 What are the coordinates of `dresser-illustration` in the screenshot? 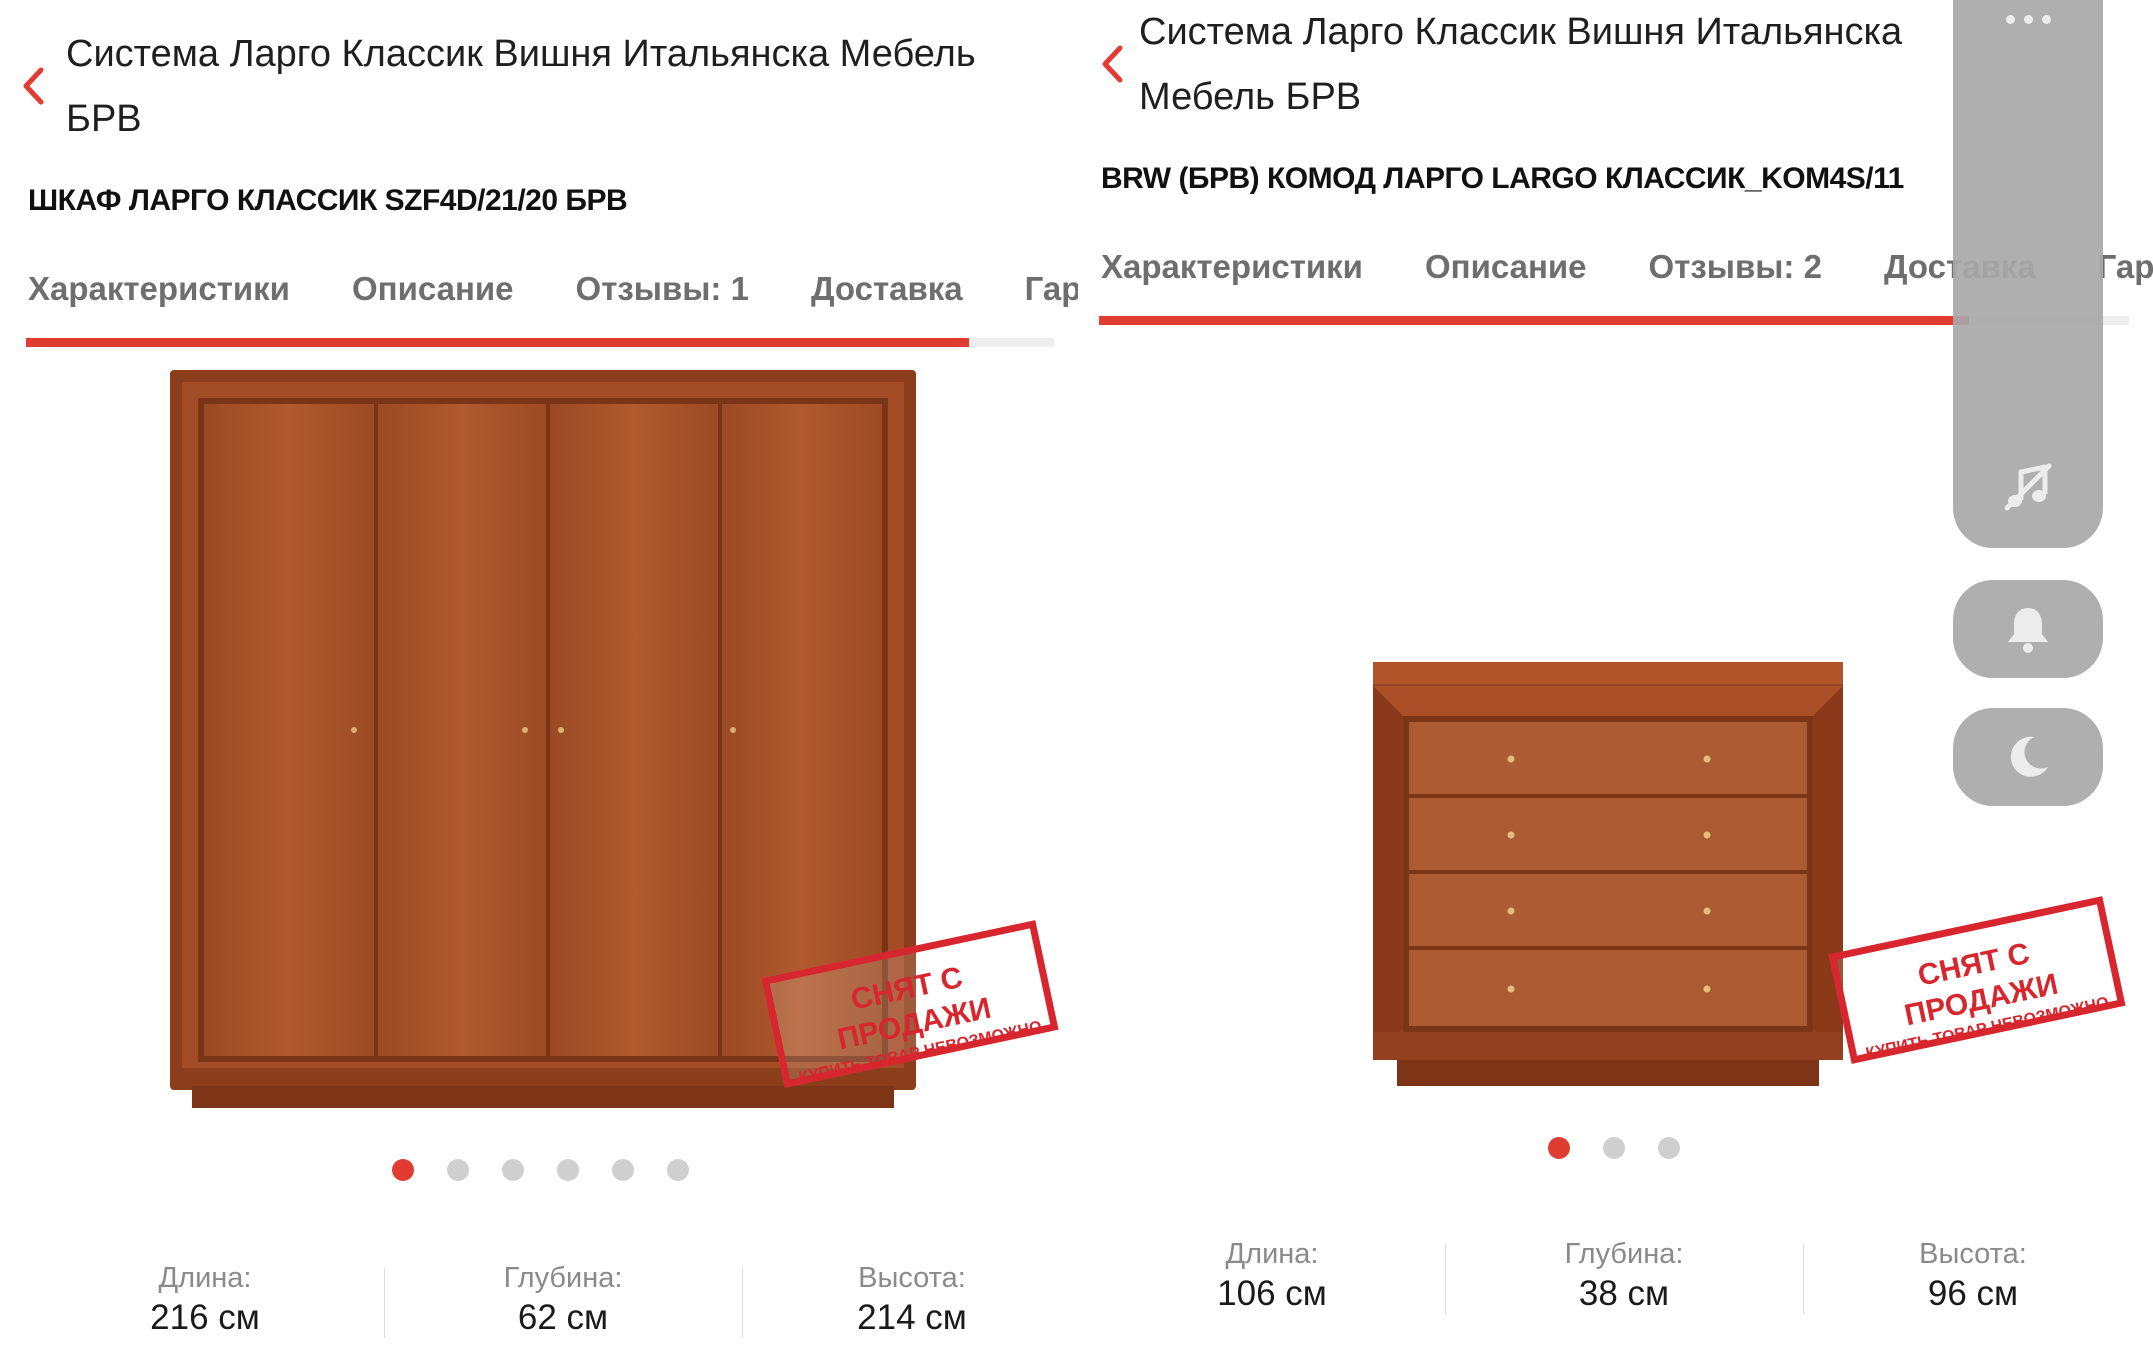 It's located at (1608, 874).